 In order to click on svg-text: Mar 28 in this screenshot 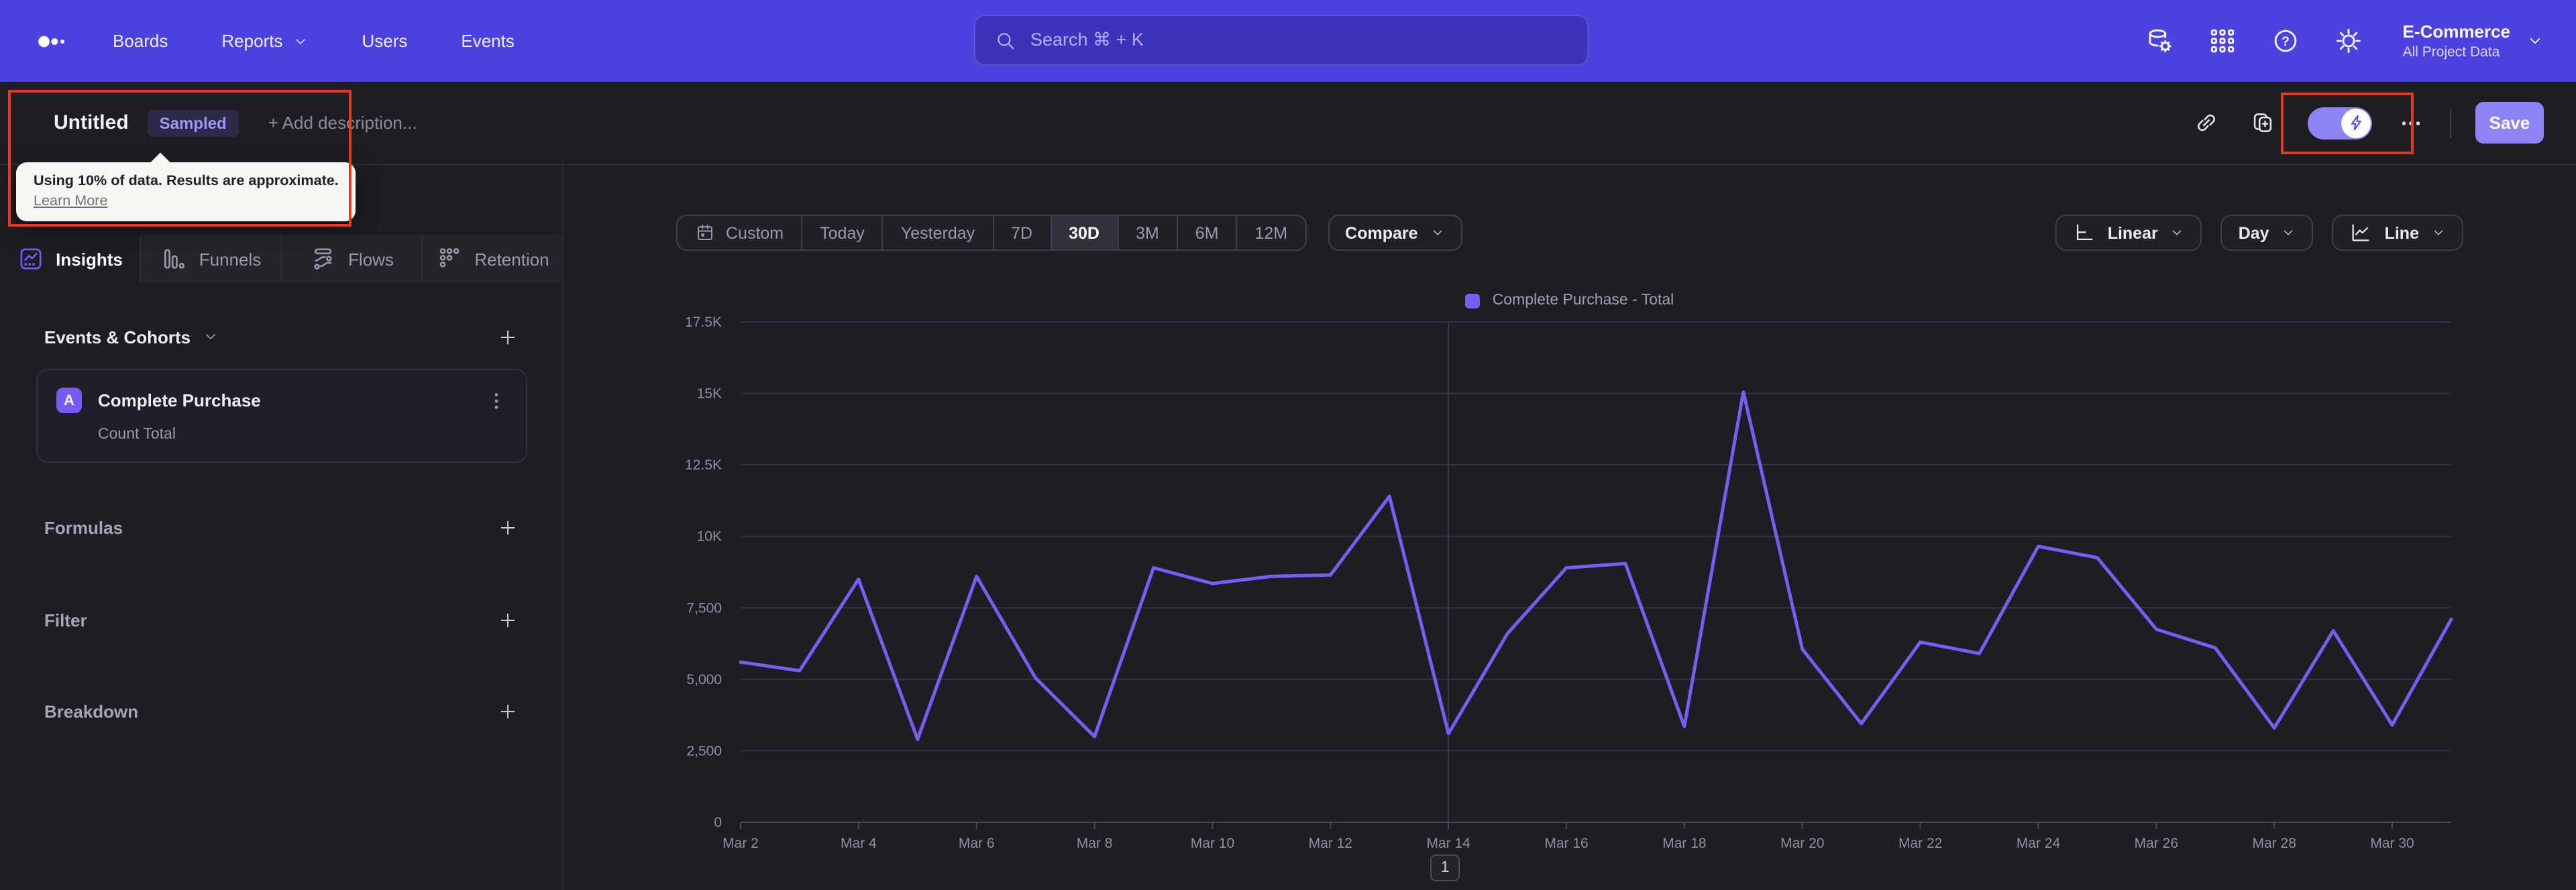, I will do `click(2274, 843)`.